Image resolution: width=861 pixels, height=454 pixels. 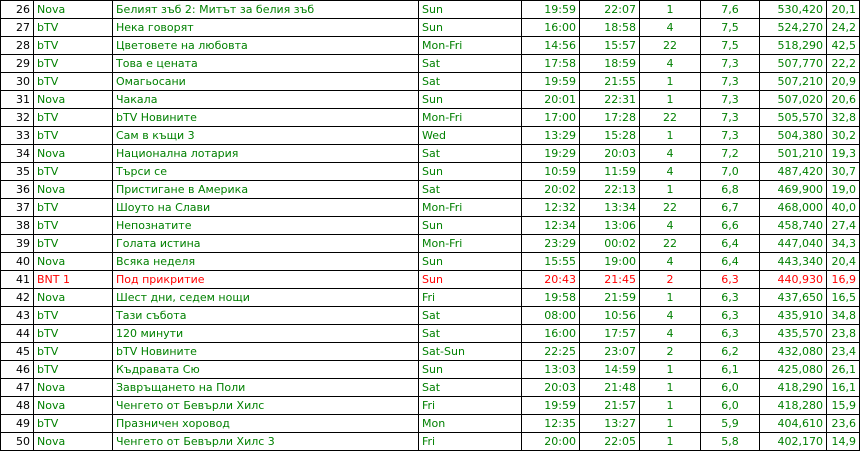 I want to click on share-cell: 14,9, so click(x=843, y=441).